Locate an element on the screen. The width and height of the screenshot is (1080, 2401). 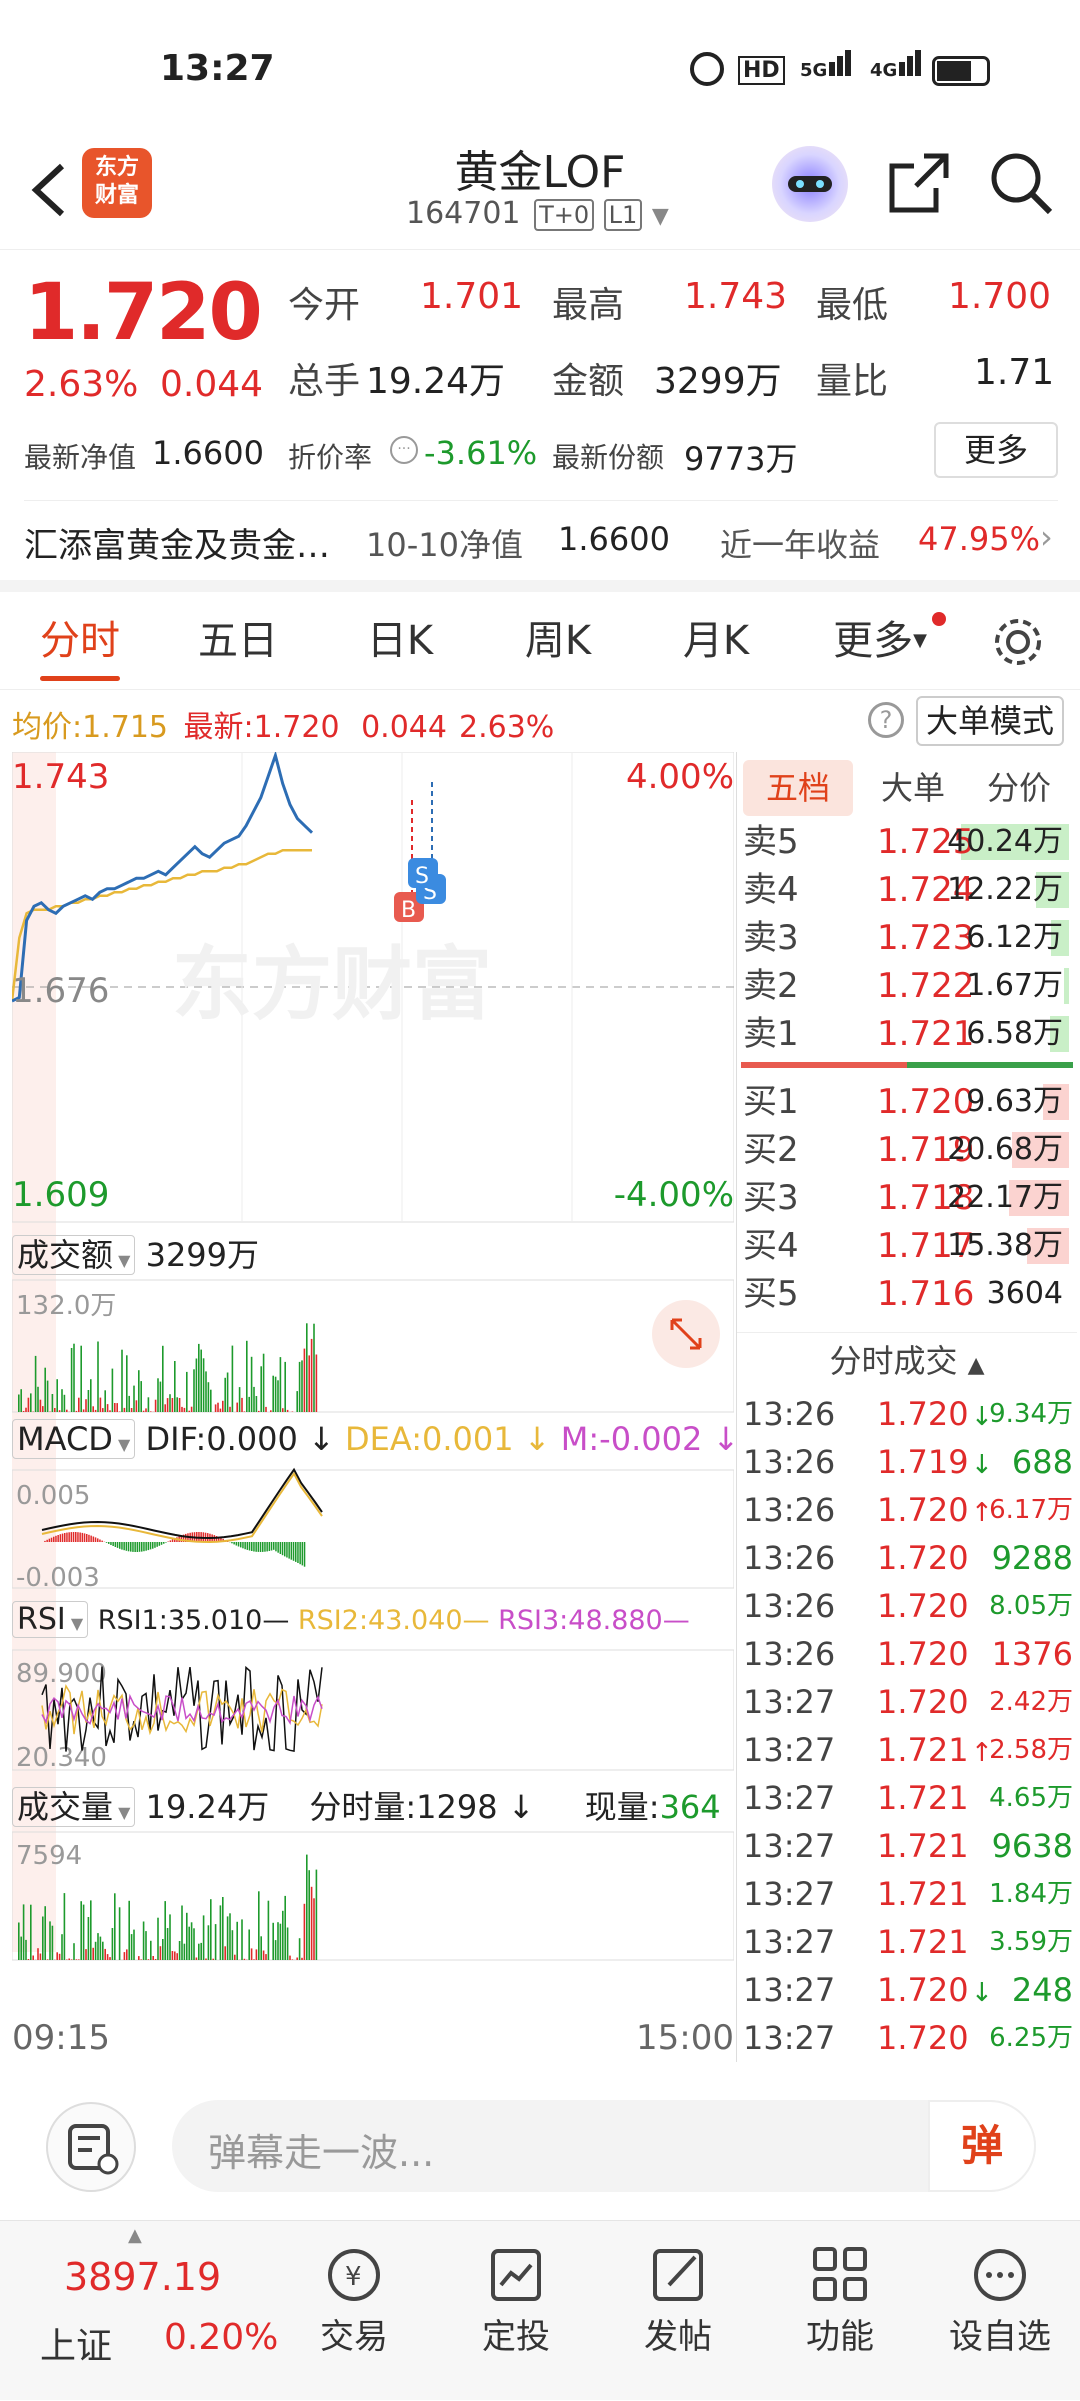
tab-more: 更多▼ is located at coordinates (880, 641).